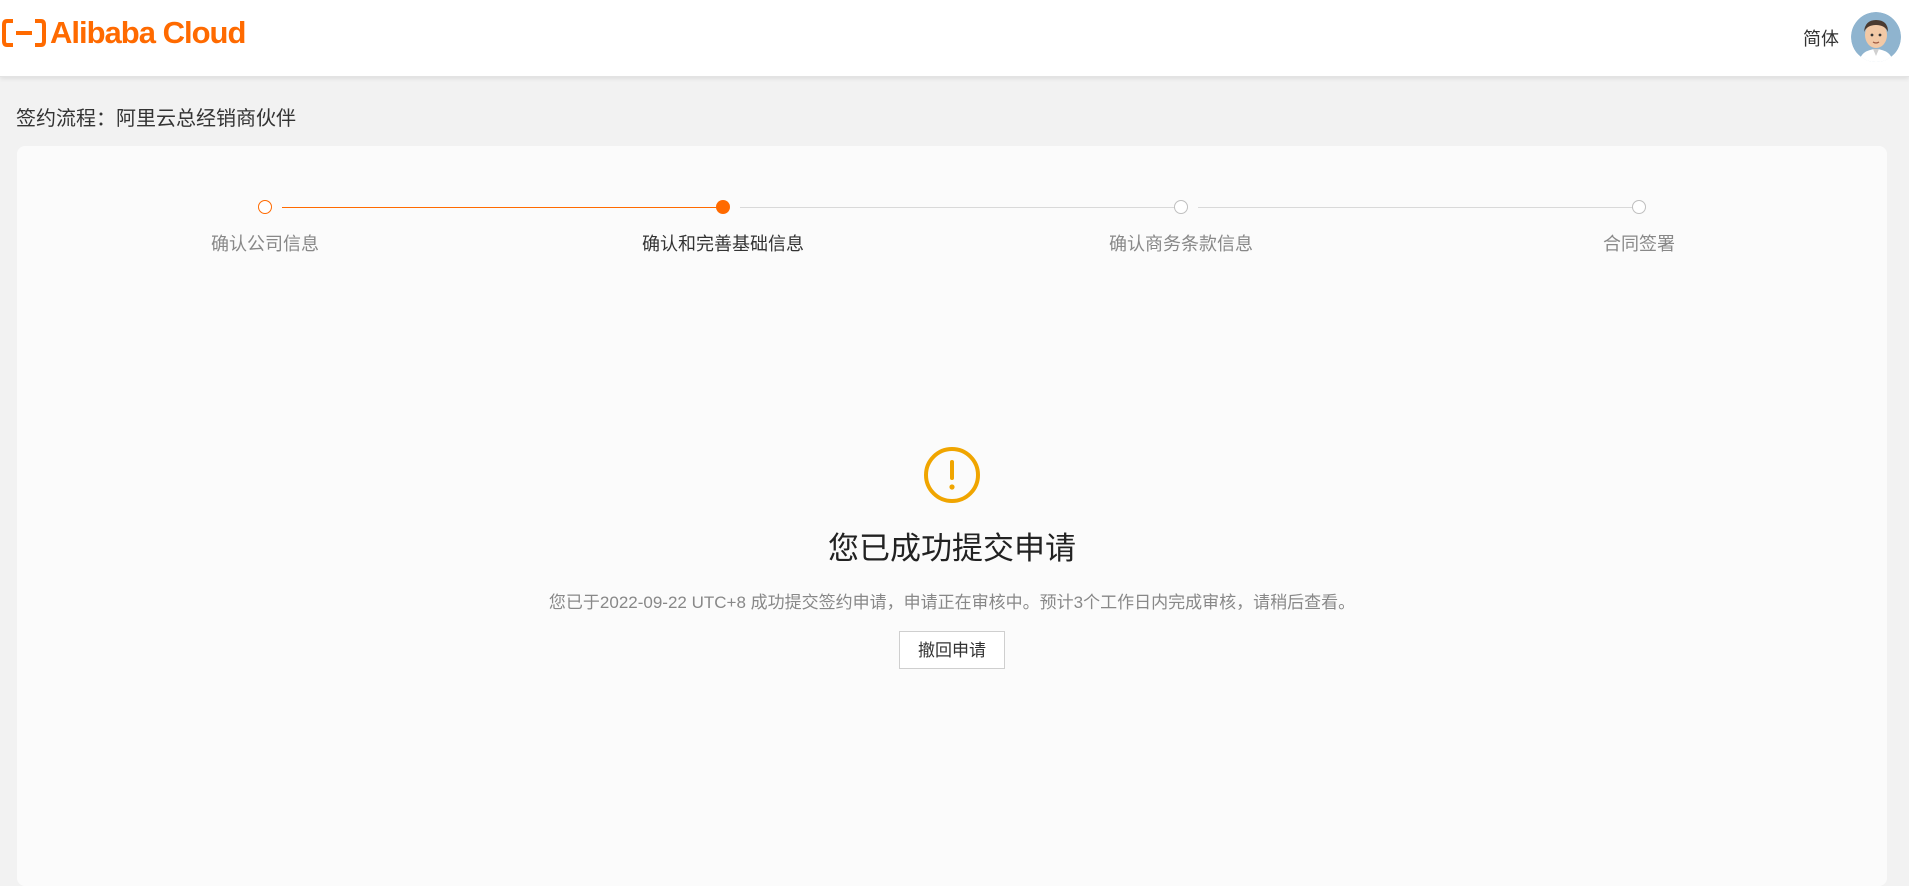 The width and height of the screenshot is (1909, 886). What do you see at coordinates (1181, 244) in the screenshot?
I see `step-3-label: 确认商务条款信息` at bounding box center [1181, 244].